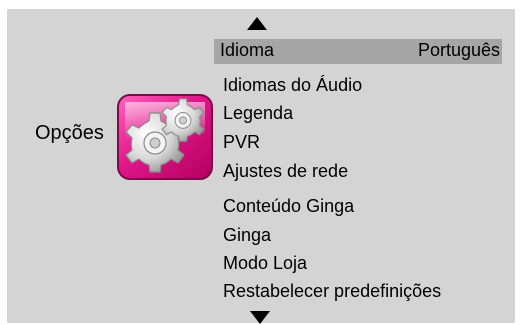  Describe the element at coordinates (285, 171) in the screenshot. I see `menu-item-ajustes-de-rede: Ajustes de rede` at that location.